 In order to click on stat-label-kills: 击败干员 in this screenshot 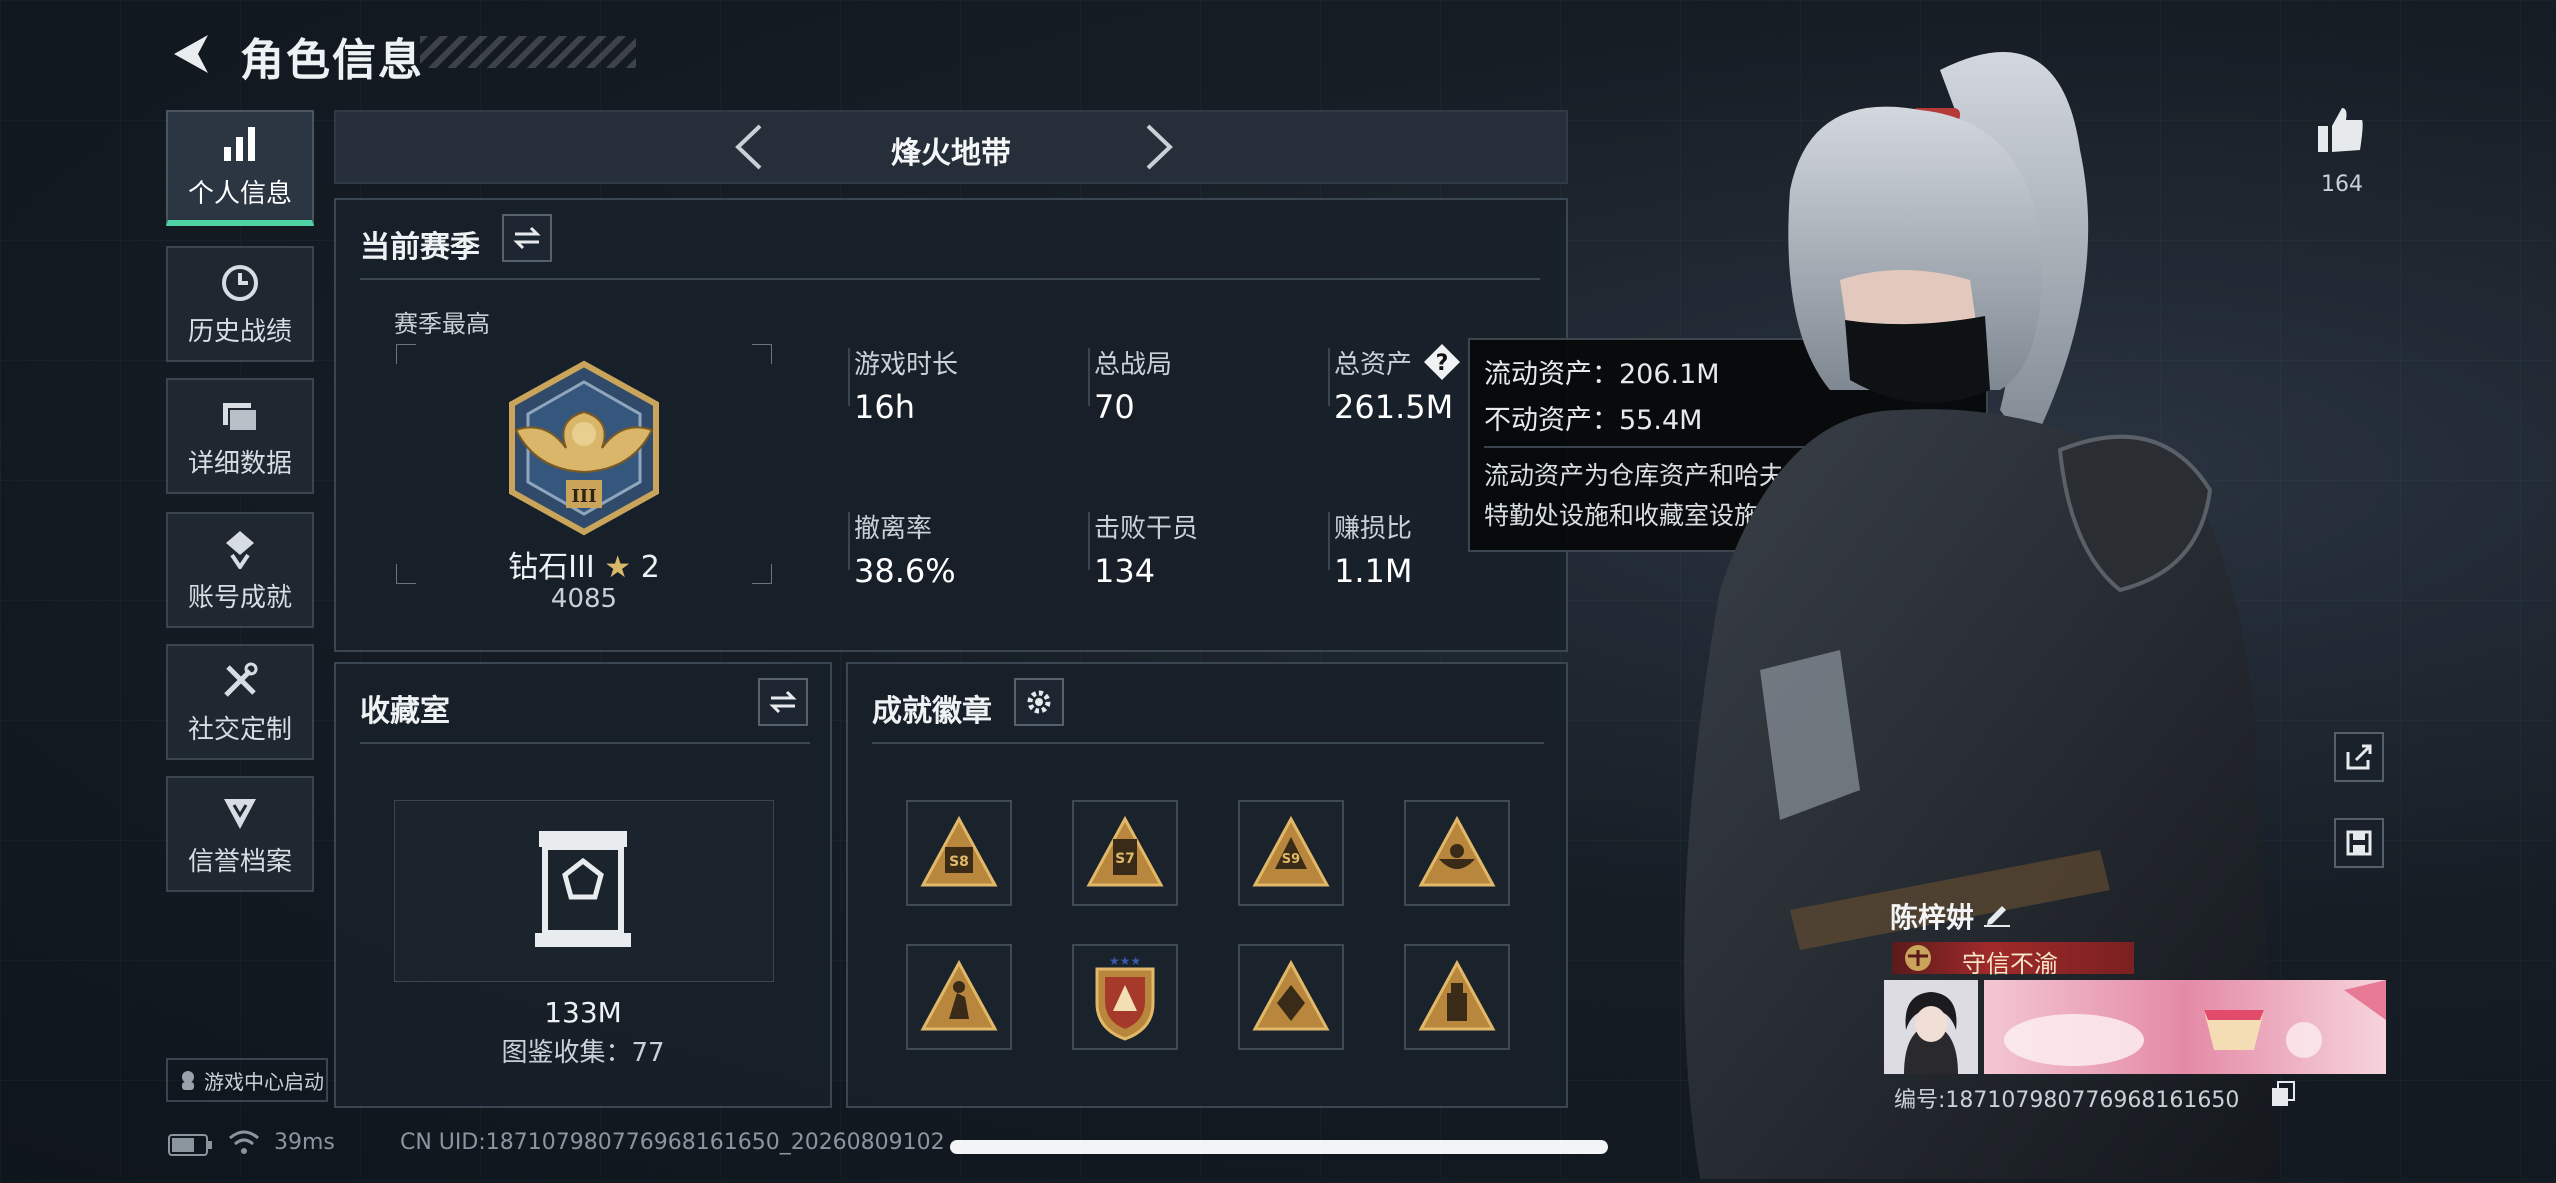, I will do `click(1146, 529)`.